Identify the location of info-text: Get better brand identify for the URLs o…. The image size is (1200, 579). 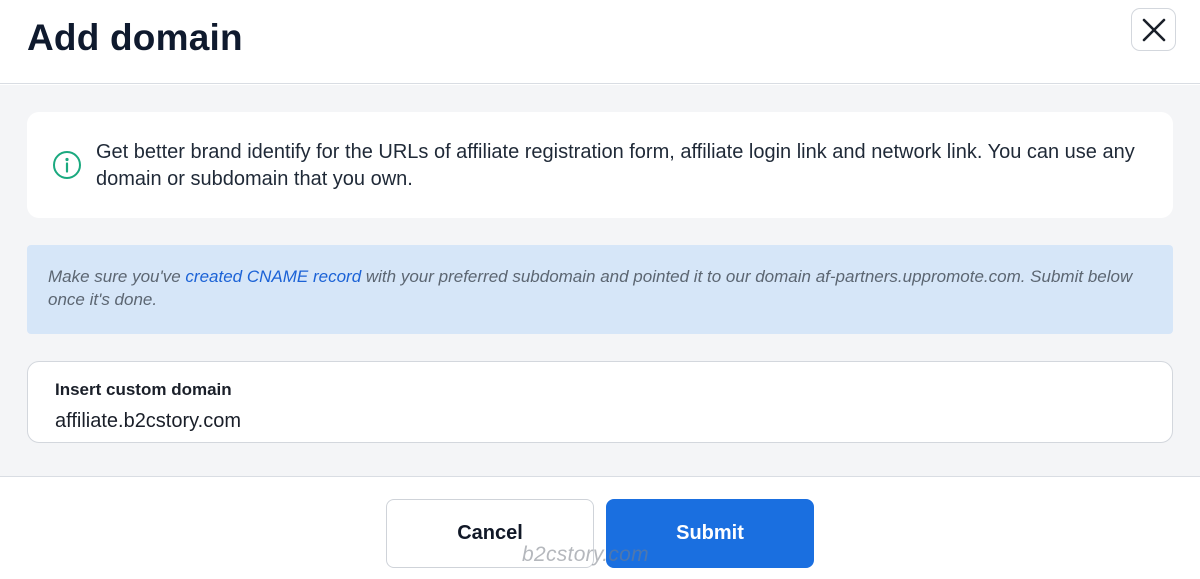
(615, 165).